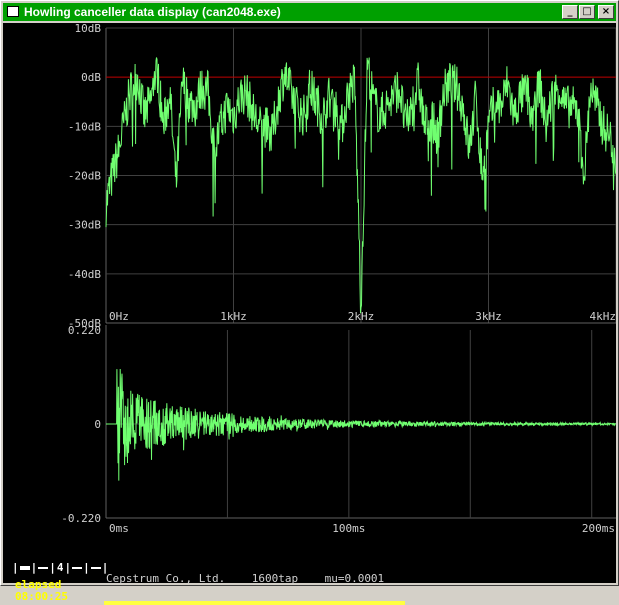  I want to click on impulse-ytick-label: 0, so click(97, 424).